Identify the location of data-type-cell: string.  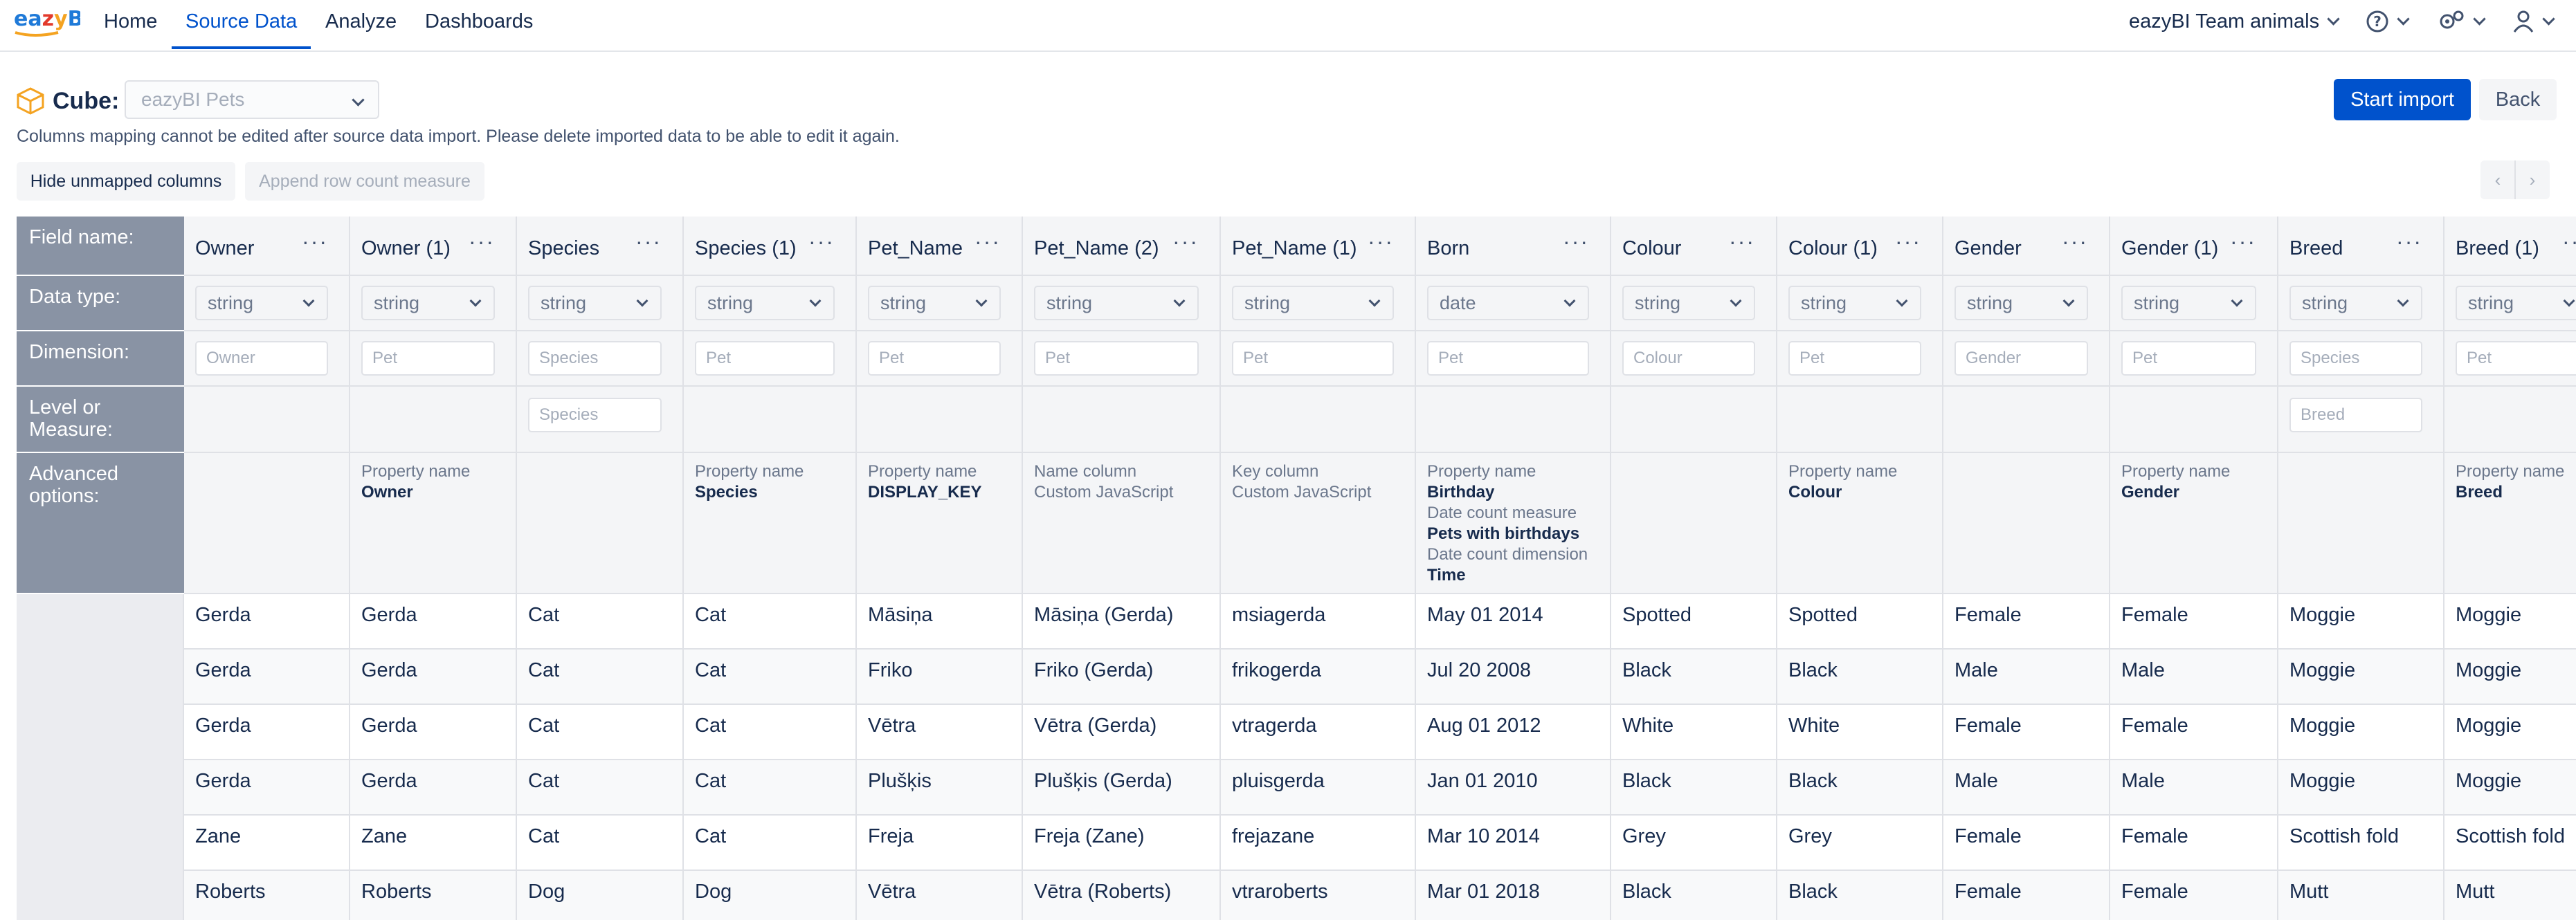
(2026, 303).